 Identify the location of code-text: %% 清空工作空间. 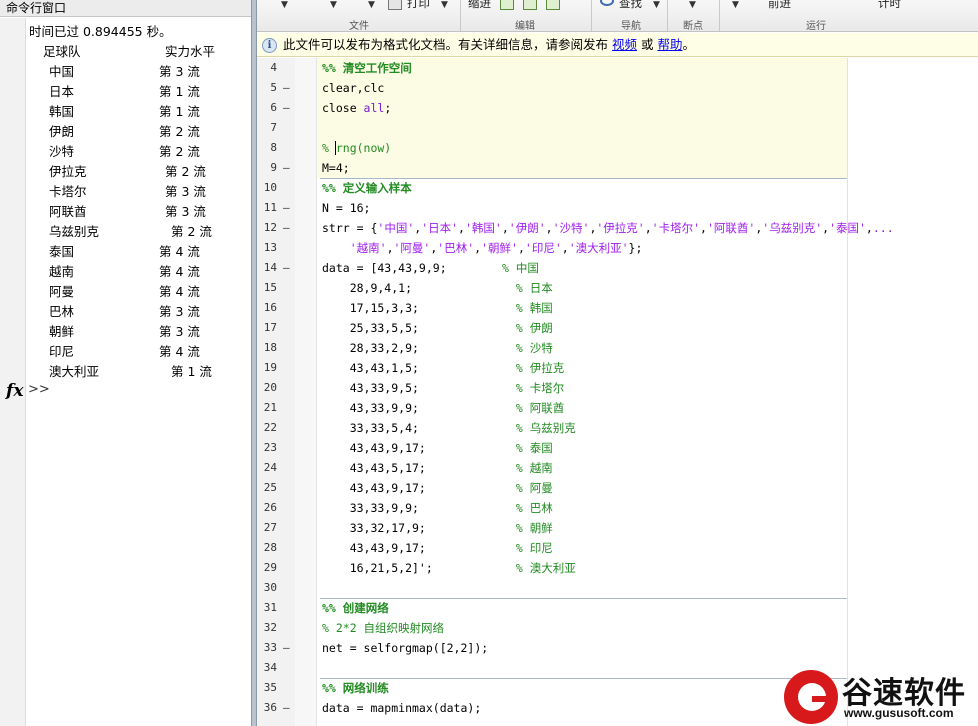
(367, 68).